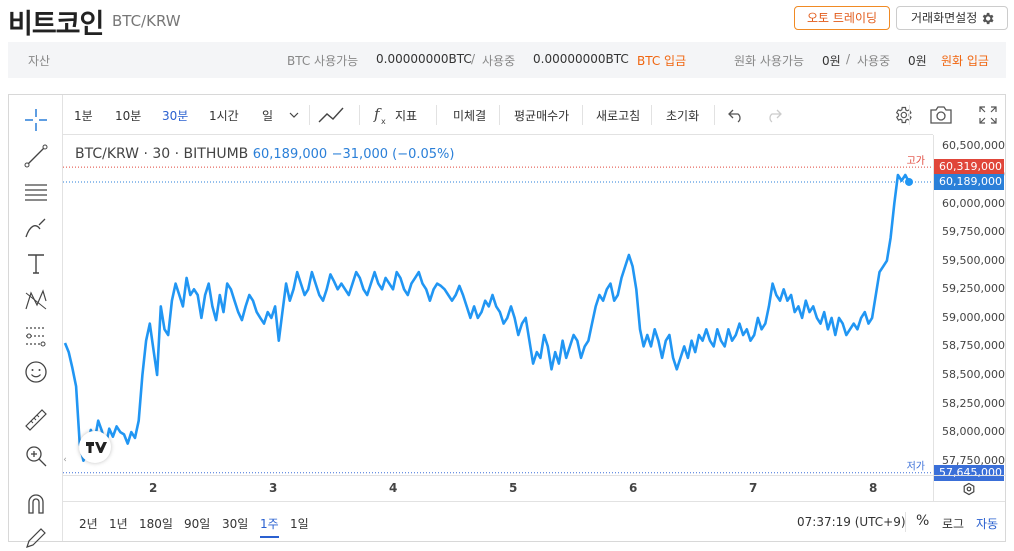 Image resolution: width=1014 pixels, height=551 pixels. I want to click on krw-available-label: 원화 사용가능, so click(769, 61).